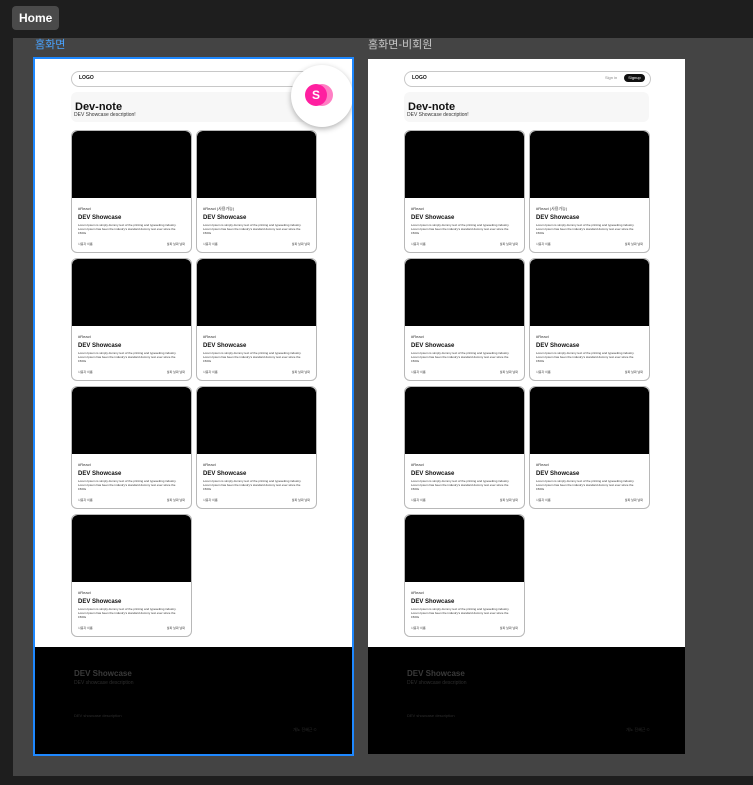 The height and width of the screenshot is (785, 753). I want to click on editor-topbar: Home, so click(376, 19).